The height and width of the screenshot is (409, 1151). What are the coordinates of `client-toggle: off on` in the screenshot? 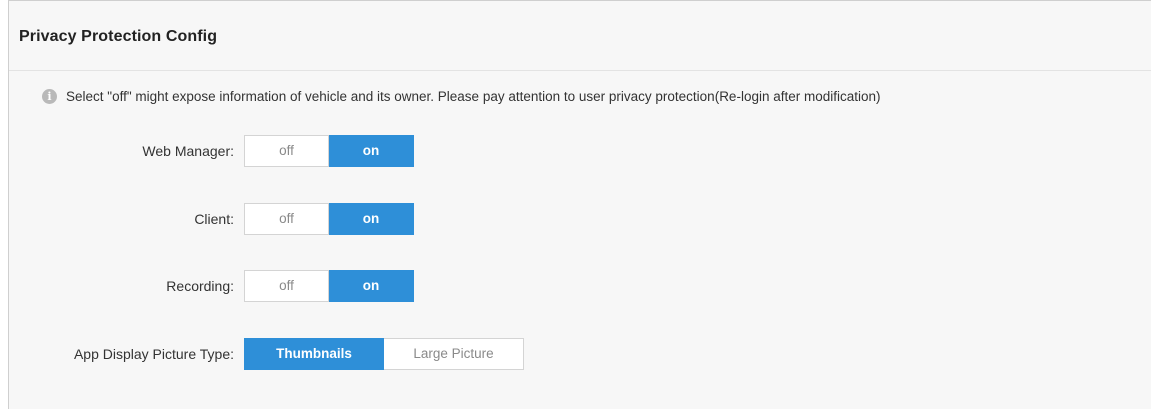 It's located at (329, 219).